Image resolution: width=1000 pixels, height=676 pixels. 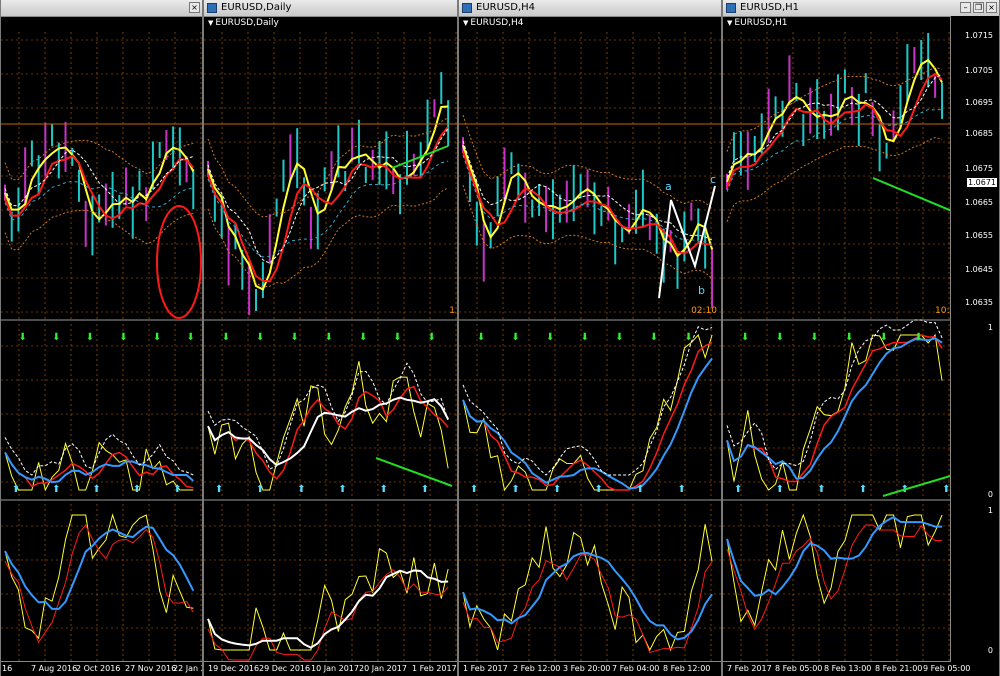 What do you see at coordinates (434, 668) in the screenshot?
I see `time-label: 1 Feb 2017` at bounding box center [434, 668].